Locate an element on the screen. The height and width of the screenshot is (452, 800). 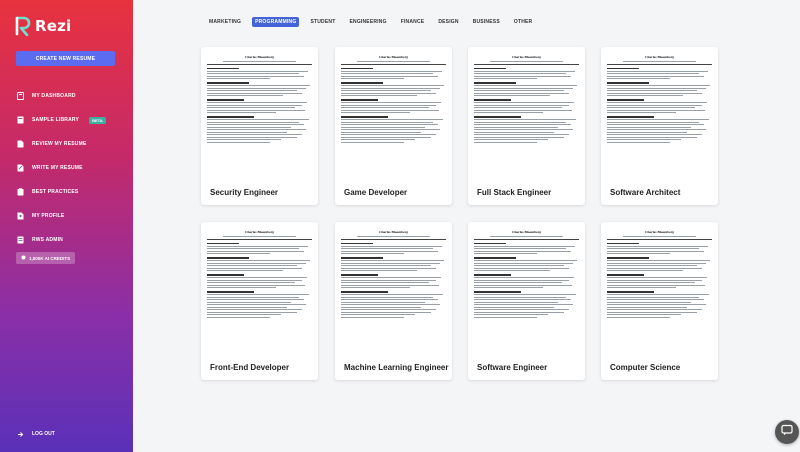
resume-card-title: Front-End Developer is located at coordinates (250, 367).